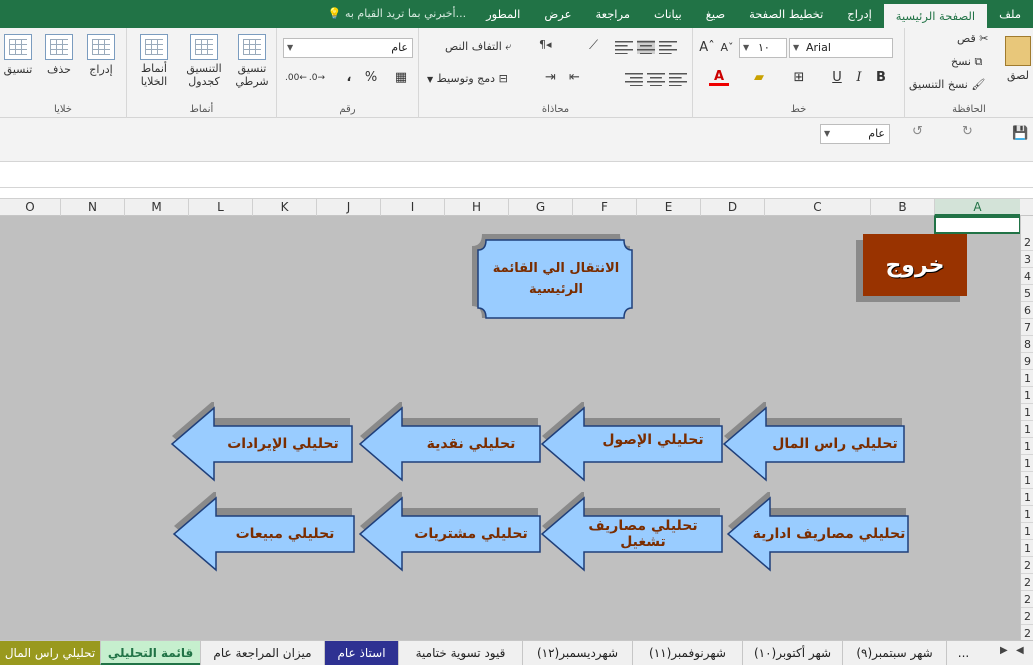 The height and width of the screenshot is (665, 1033). I want to click on font-size-combo: ١٠ ▼, so click(763, 48).